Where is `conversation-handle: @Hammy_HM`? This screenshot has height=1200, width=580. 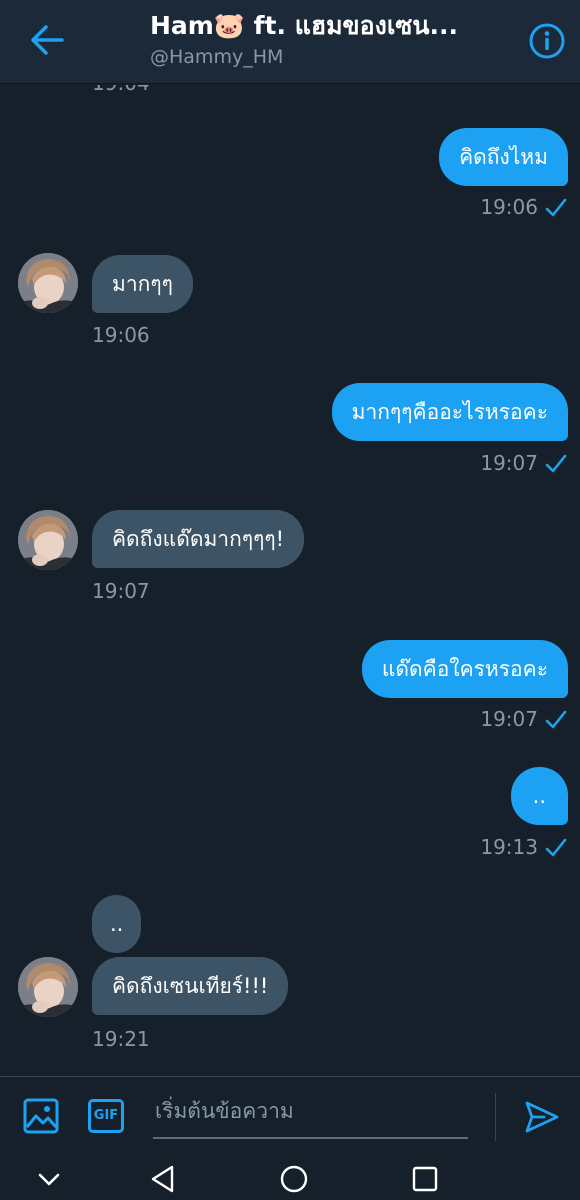
conversation-handle: @Hammy_HM is located at coordinates (217, 57).